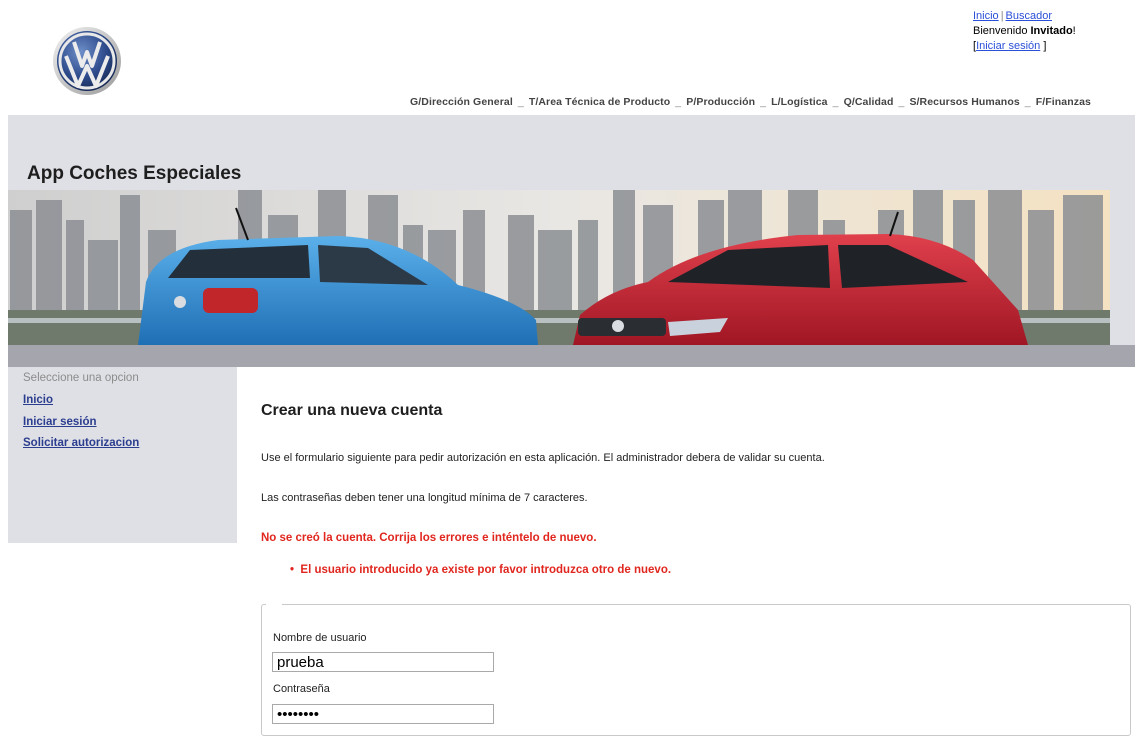  What do you see at coordinates (720, 102) in the screenshot?
I see `nav-produccion: P/Producción` at bounding box center [720, 102].